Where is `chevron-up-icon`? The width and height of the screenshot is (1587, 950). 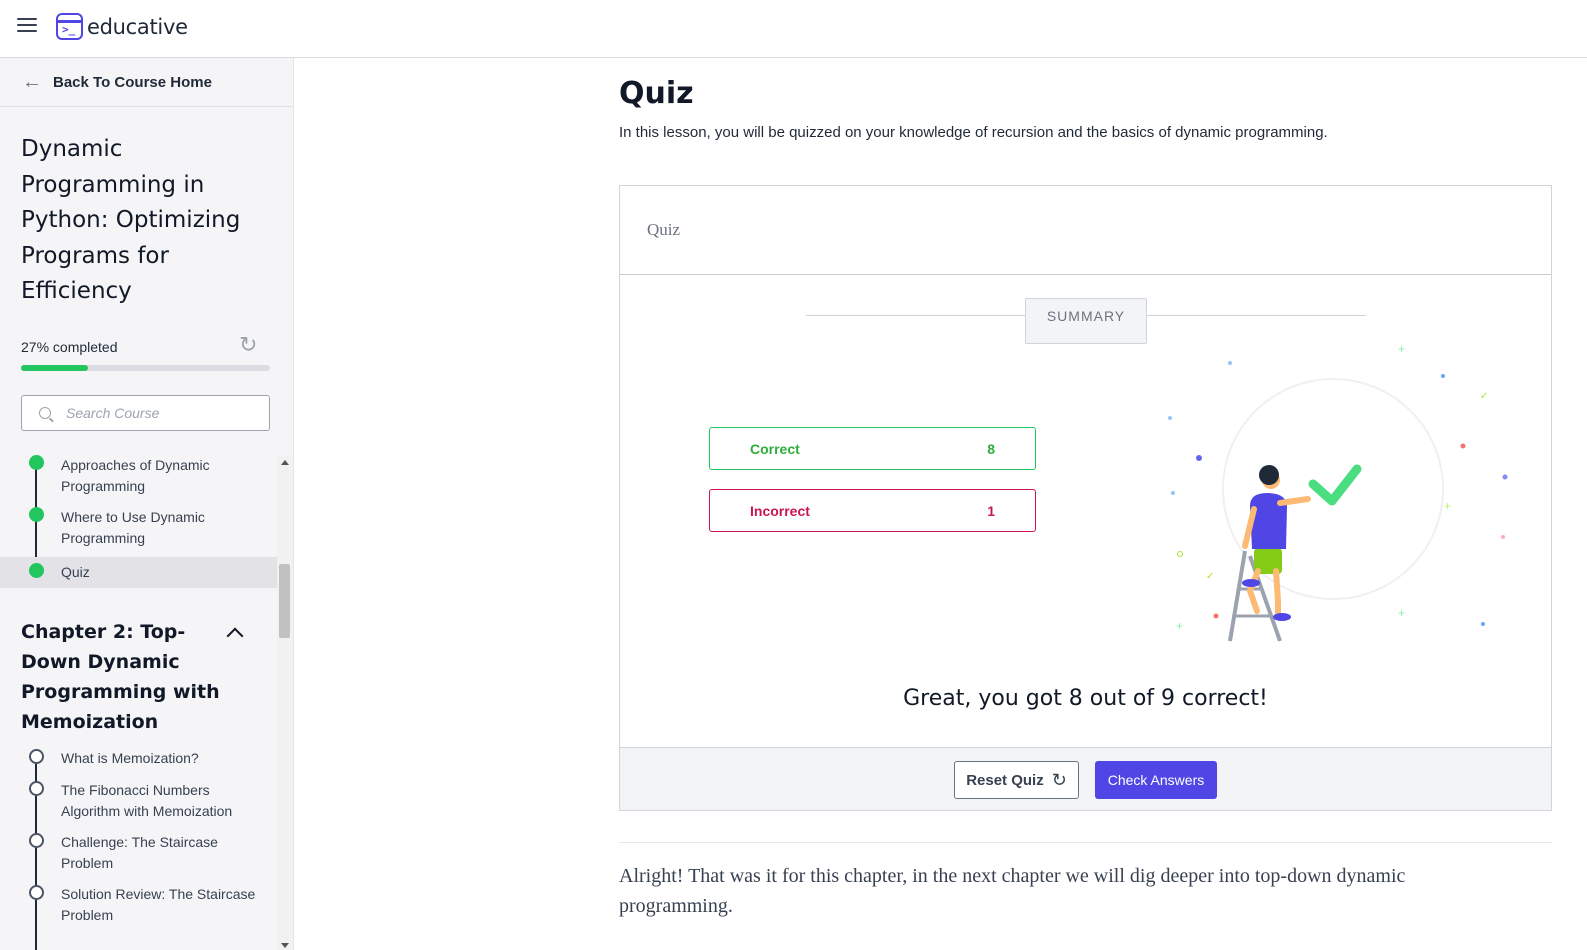 chevron-up-icon is located at coordinates (235, 636).